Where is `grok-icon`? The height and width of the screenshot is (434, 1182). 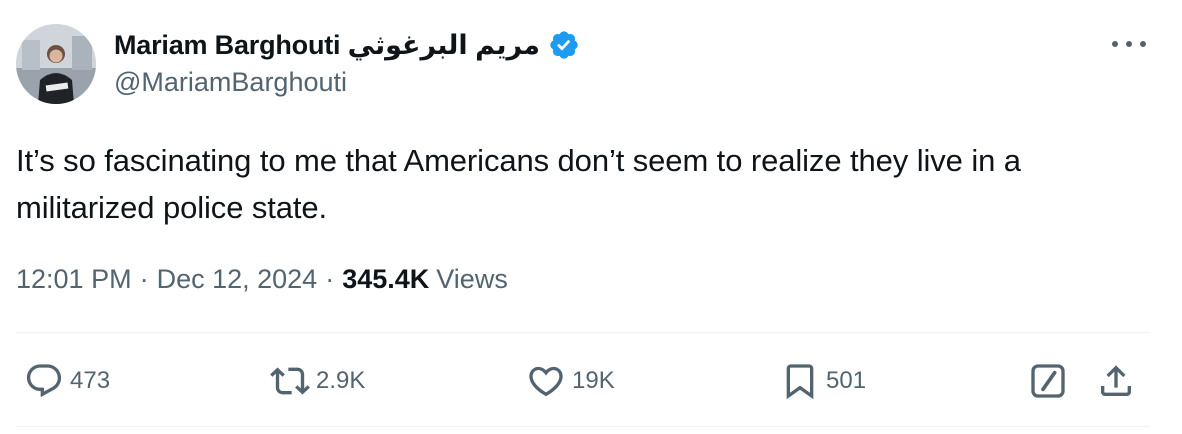
grok-icon is located at coordinates (1048, 381).